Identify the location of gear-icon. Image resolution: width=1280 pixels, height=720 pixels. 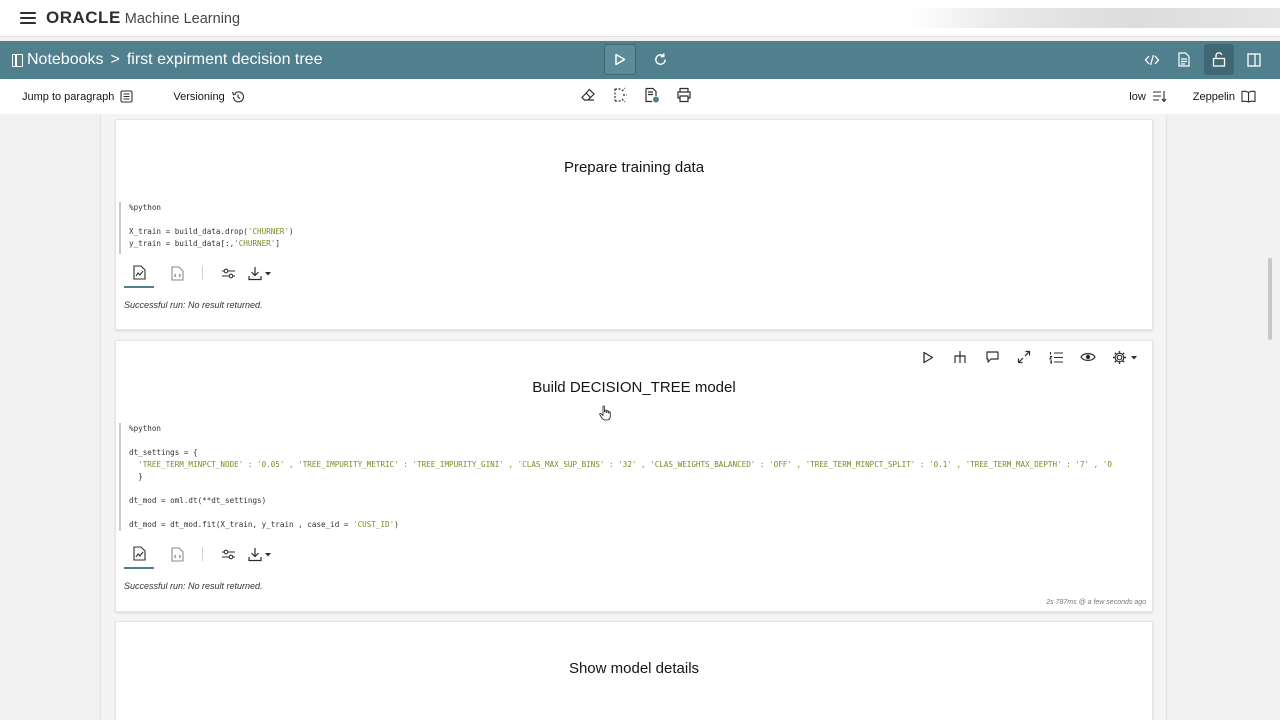
(1125, 357).